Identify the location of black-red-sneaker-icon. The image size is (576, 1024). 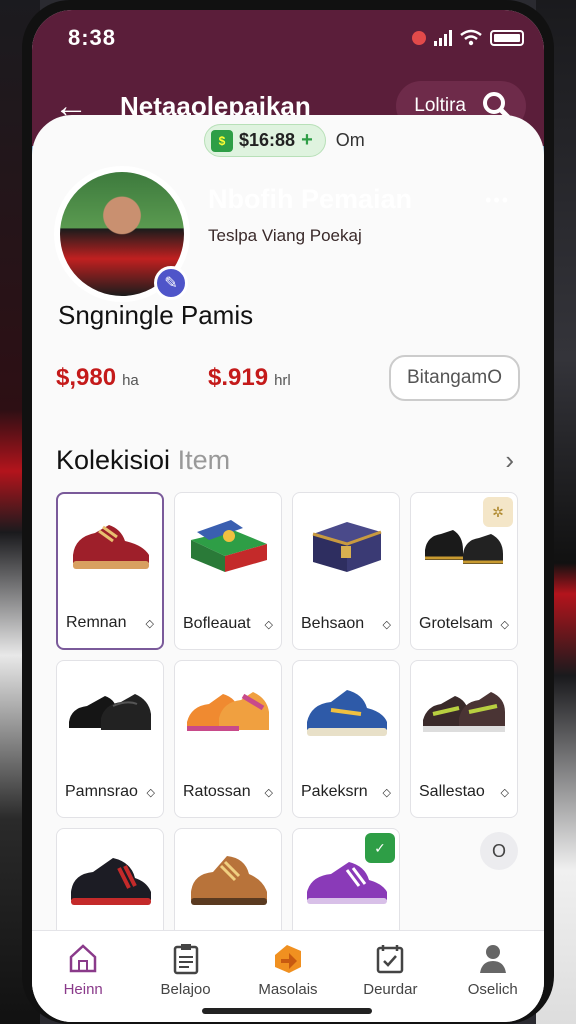
(111, 881).